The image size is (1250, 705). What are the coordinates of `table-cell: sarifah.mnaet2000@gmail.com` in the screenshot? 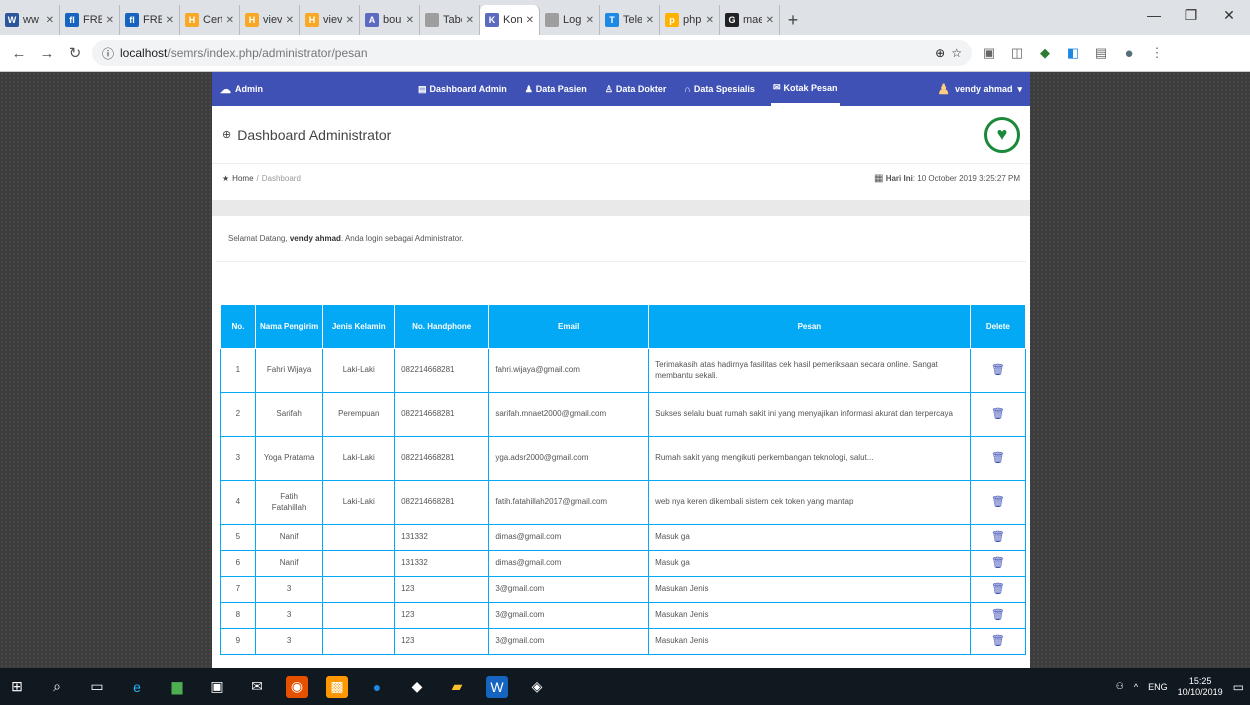 It's located at (569, 414).